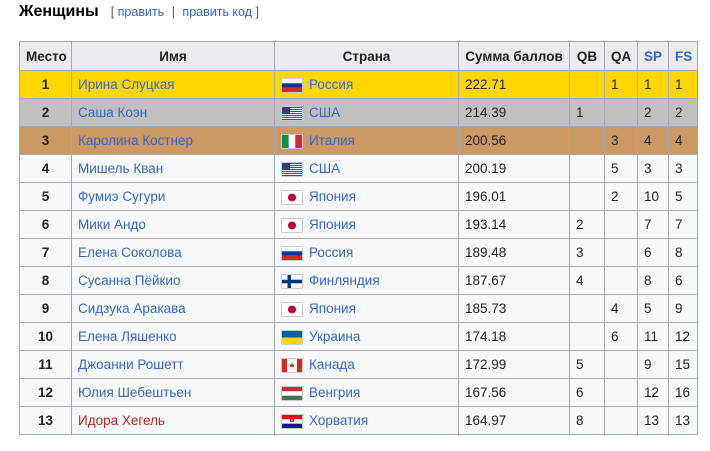  I want to click on name-cell: Сидзука Аракава, so click(173, 308).